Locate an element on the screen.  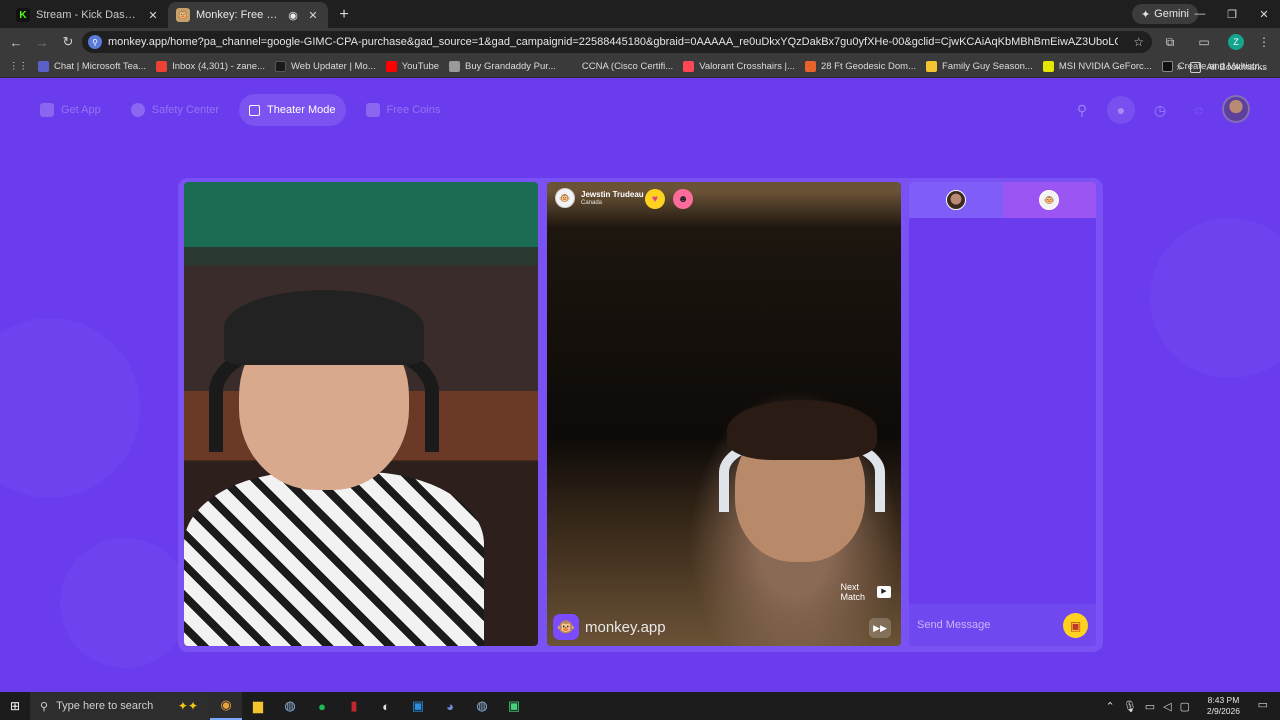
window-close-button: ✕ is located at coordinates (1264, 14).